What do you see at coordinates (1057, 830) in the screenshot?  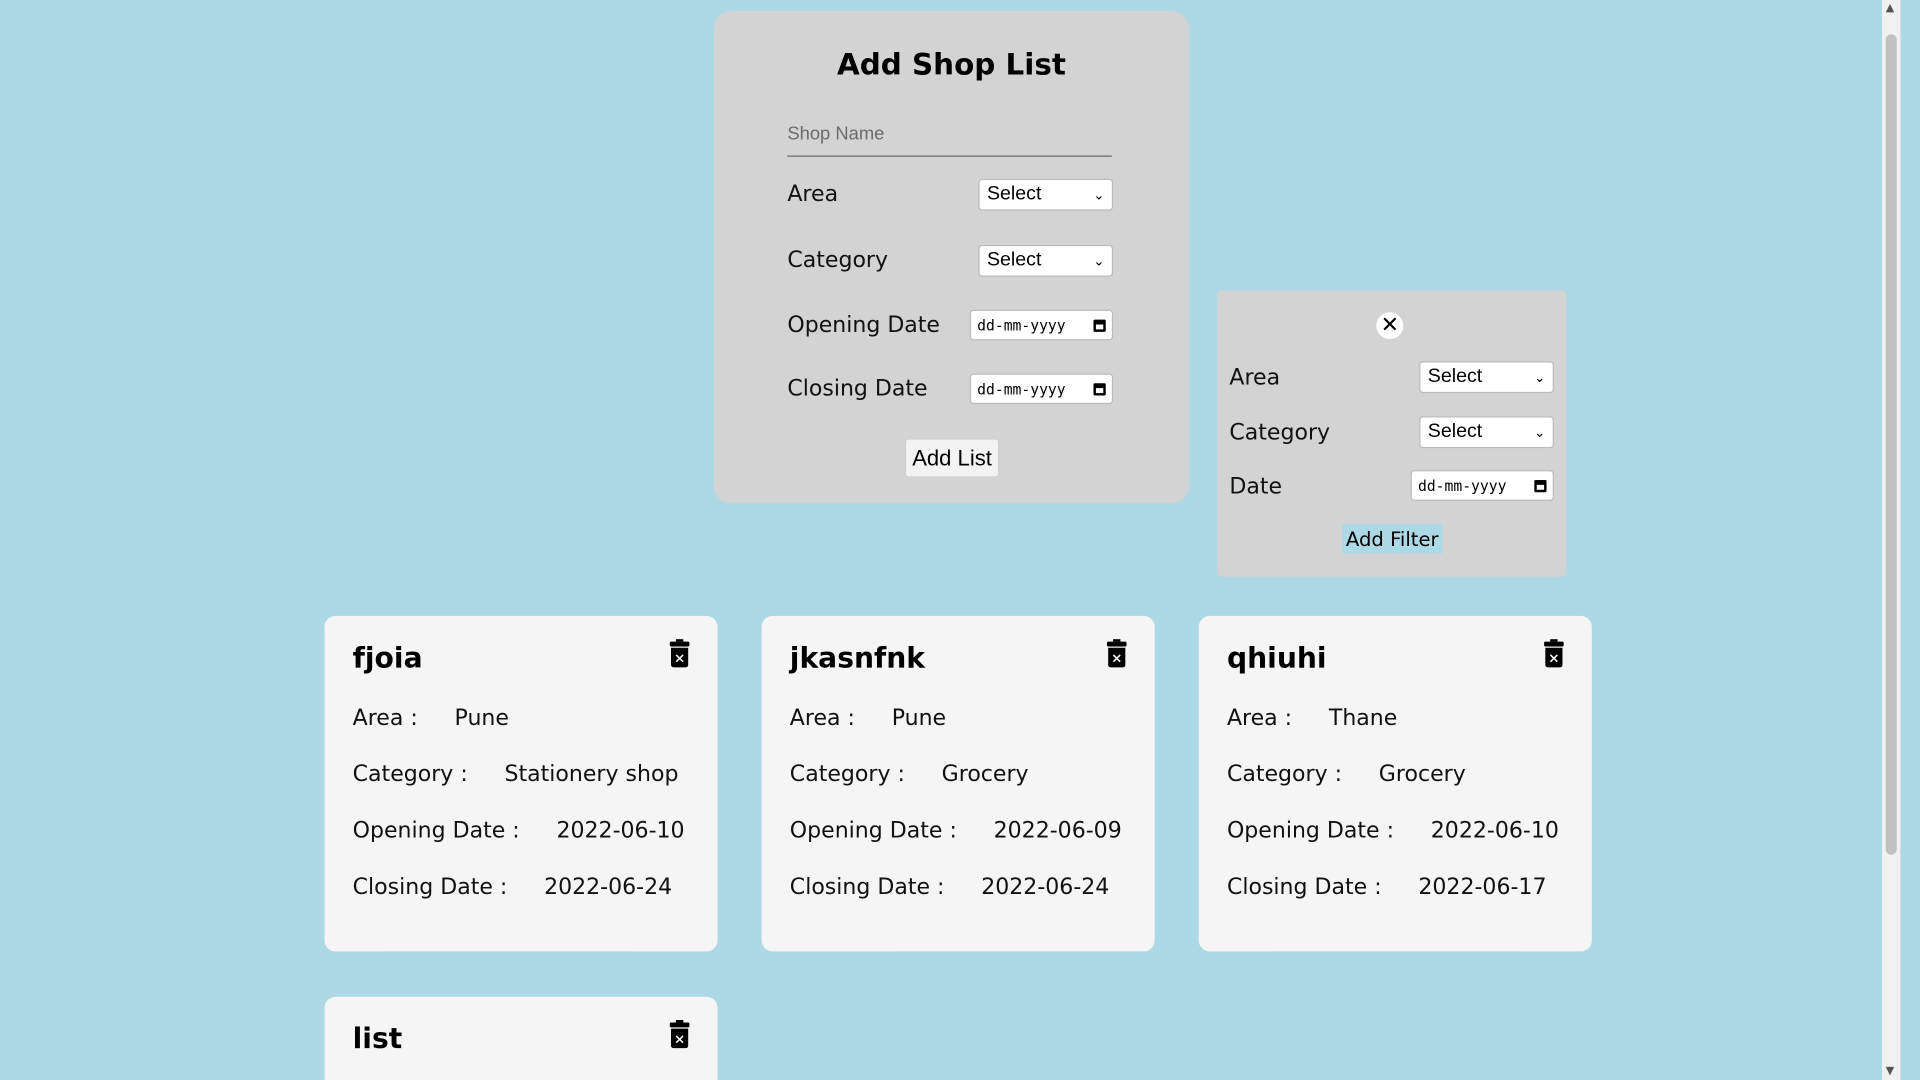 I see `opening-date-value: 2022-06-09` at bounding box center [1057, 830].